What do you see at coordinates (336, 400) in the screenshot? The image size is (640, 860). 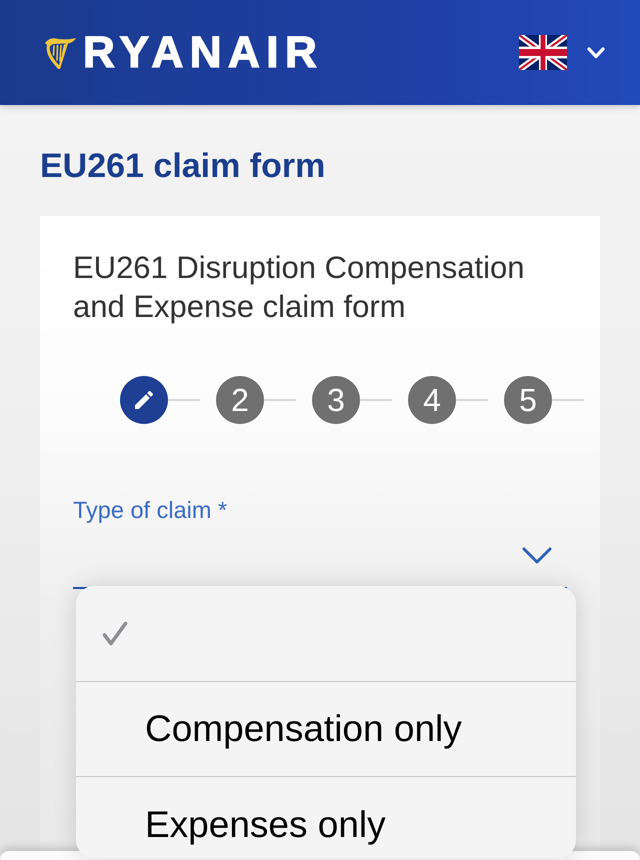 I see `step-indicator: 3` at bounding box center [336, 400].